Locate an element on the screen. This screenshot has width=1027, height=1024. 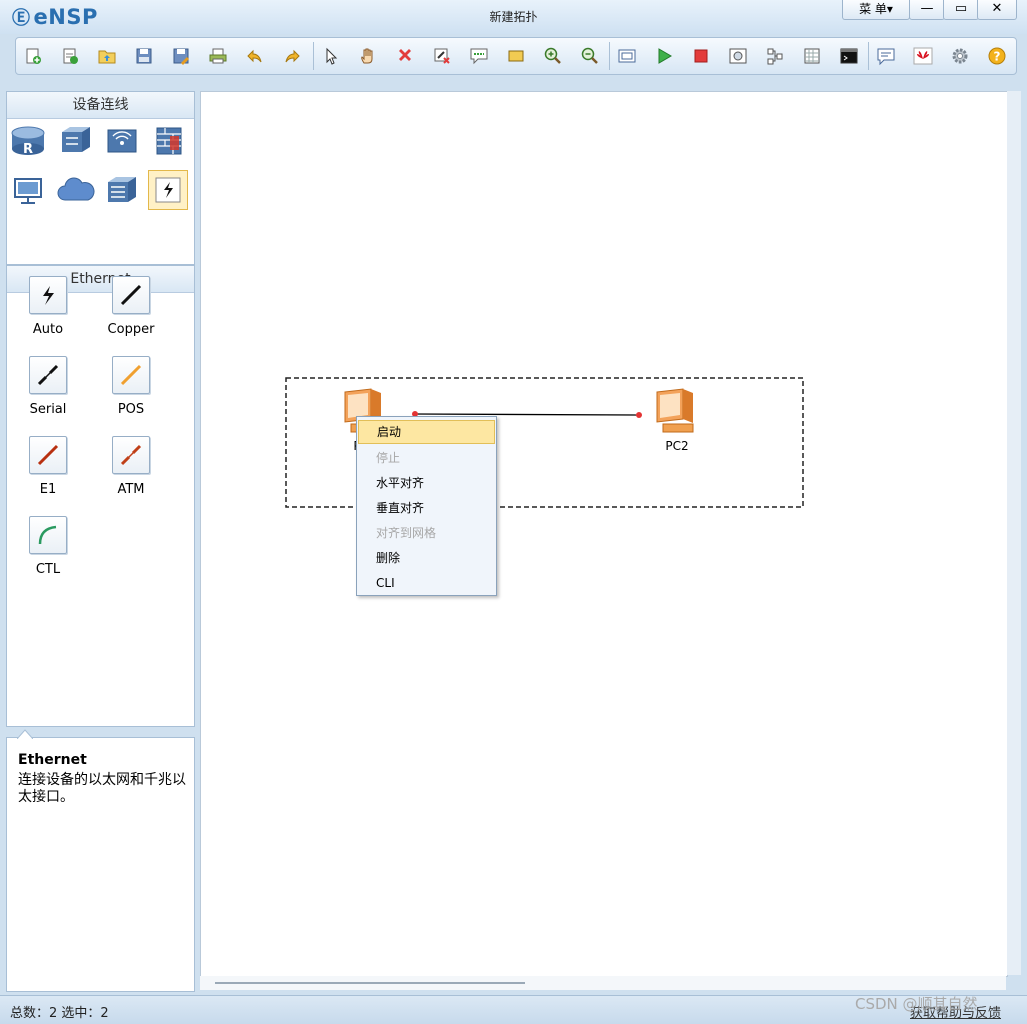
print-icon is located at coordinates (218, 56).